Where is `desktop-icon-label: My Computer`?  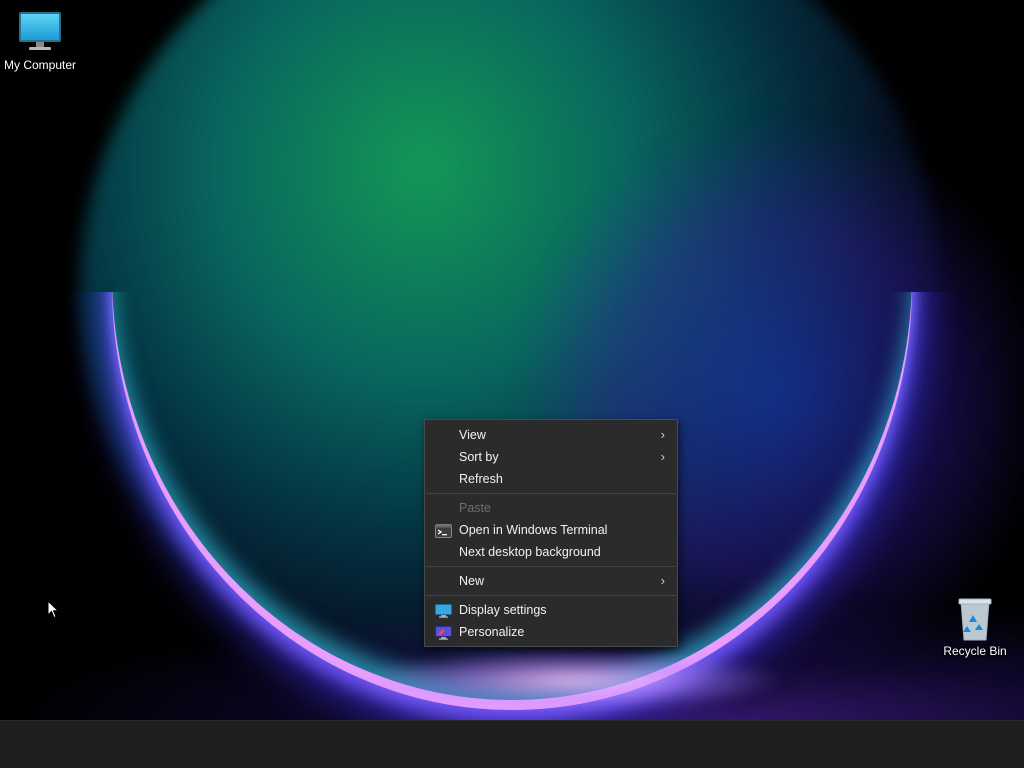
desktop-icon-label: My Computer is located at coordinates (40, 65).